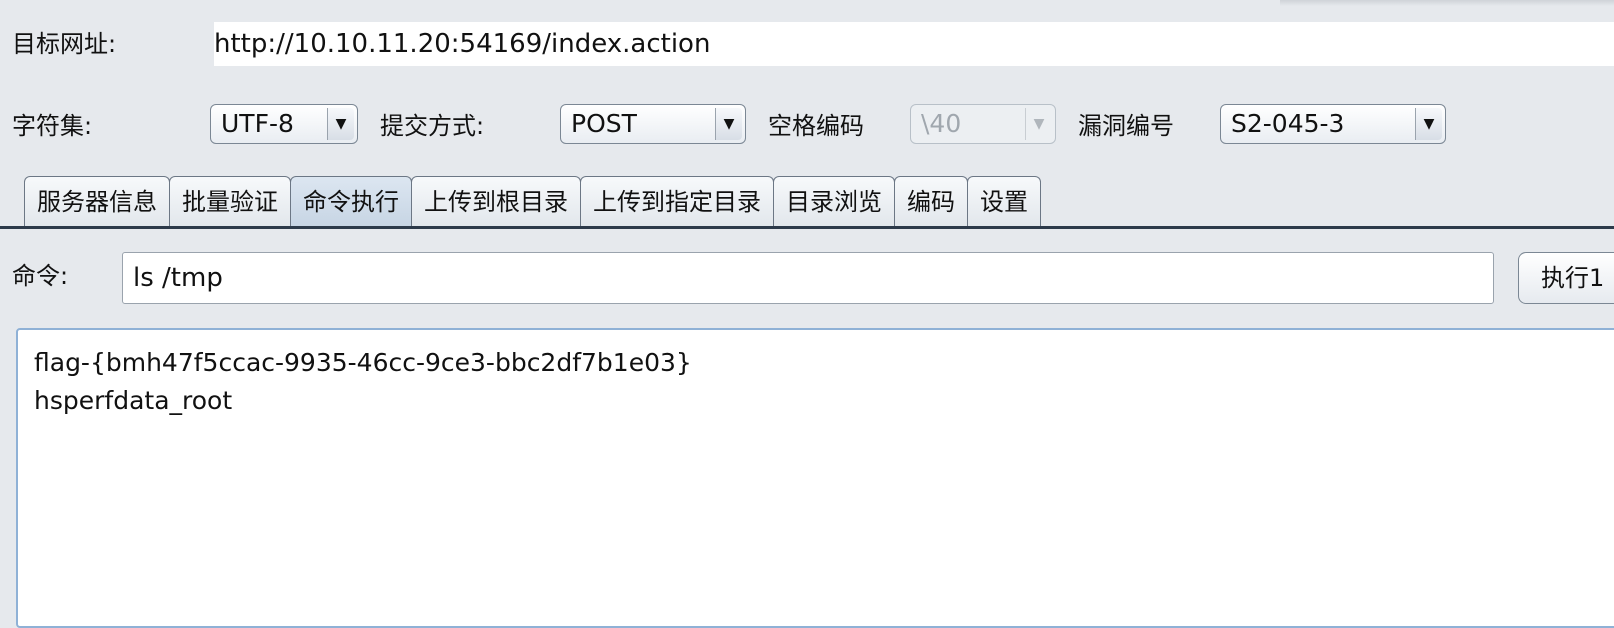 The image size is (1614, 628). Describe the element at coordinates (230, 201) in the screenshot. I see `tab-batch-verify: 批量验证` at that location.